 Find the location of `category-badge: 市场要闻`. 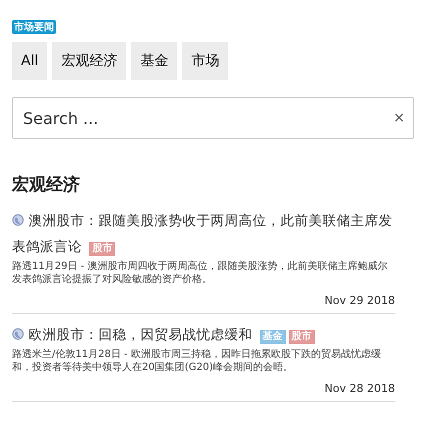

category-badge: 市场要闻 is located at coordinates (34, 27).